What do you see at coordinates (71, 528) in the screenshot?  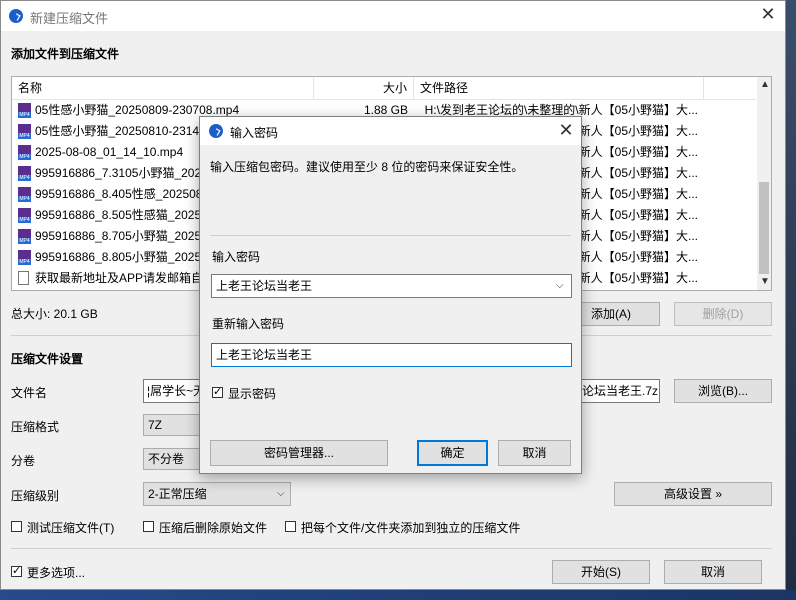 I see `test-archive-label: 测试压缩文件(T)` at bounding box center [71, 528].